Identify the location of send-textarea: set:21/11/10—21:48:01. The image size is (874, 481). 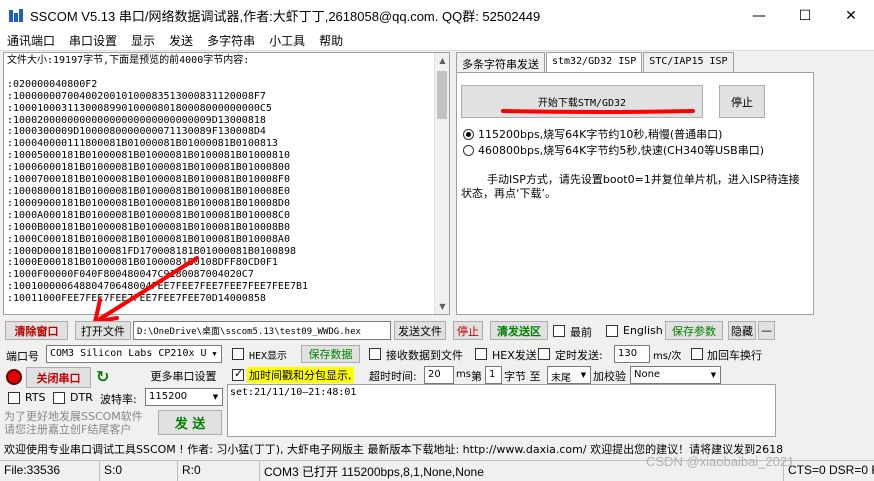
(501, 410).